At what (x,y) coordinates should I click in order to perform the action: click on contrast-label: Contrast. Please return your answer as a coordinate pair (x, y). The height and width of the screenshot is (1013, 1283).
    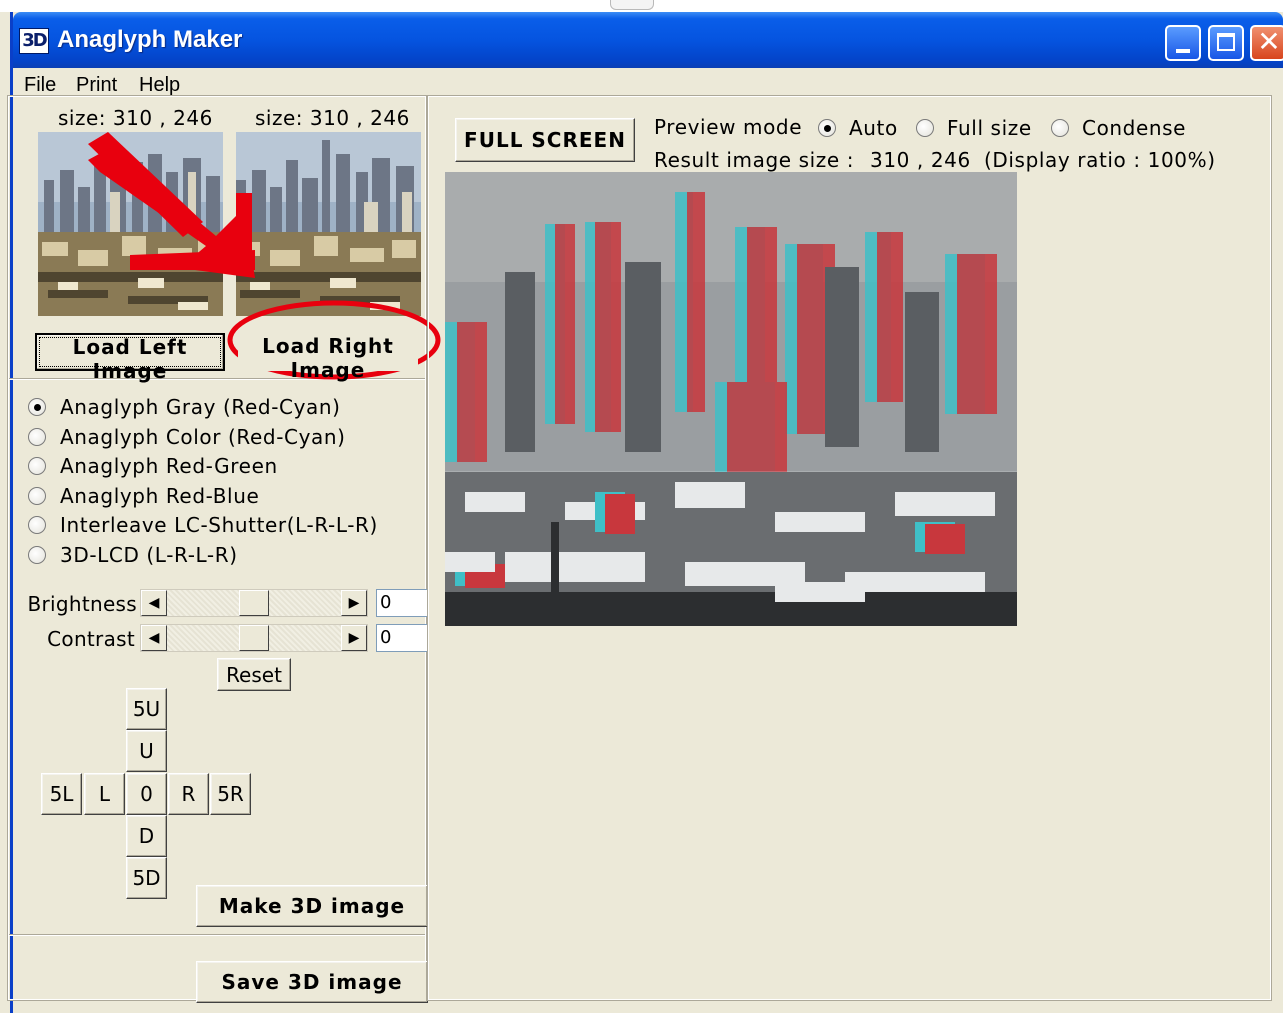
    Looking at the image, I should click on (91, 639).